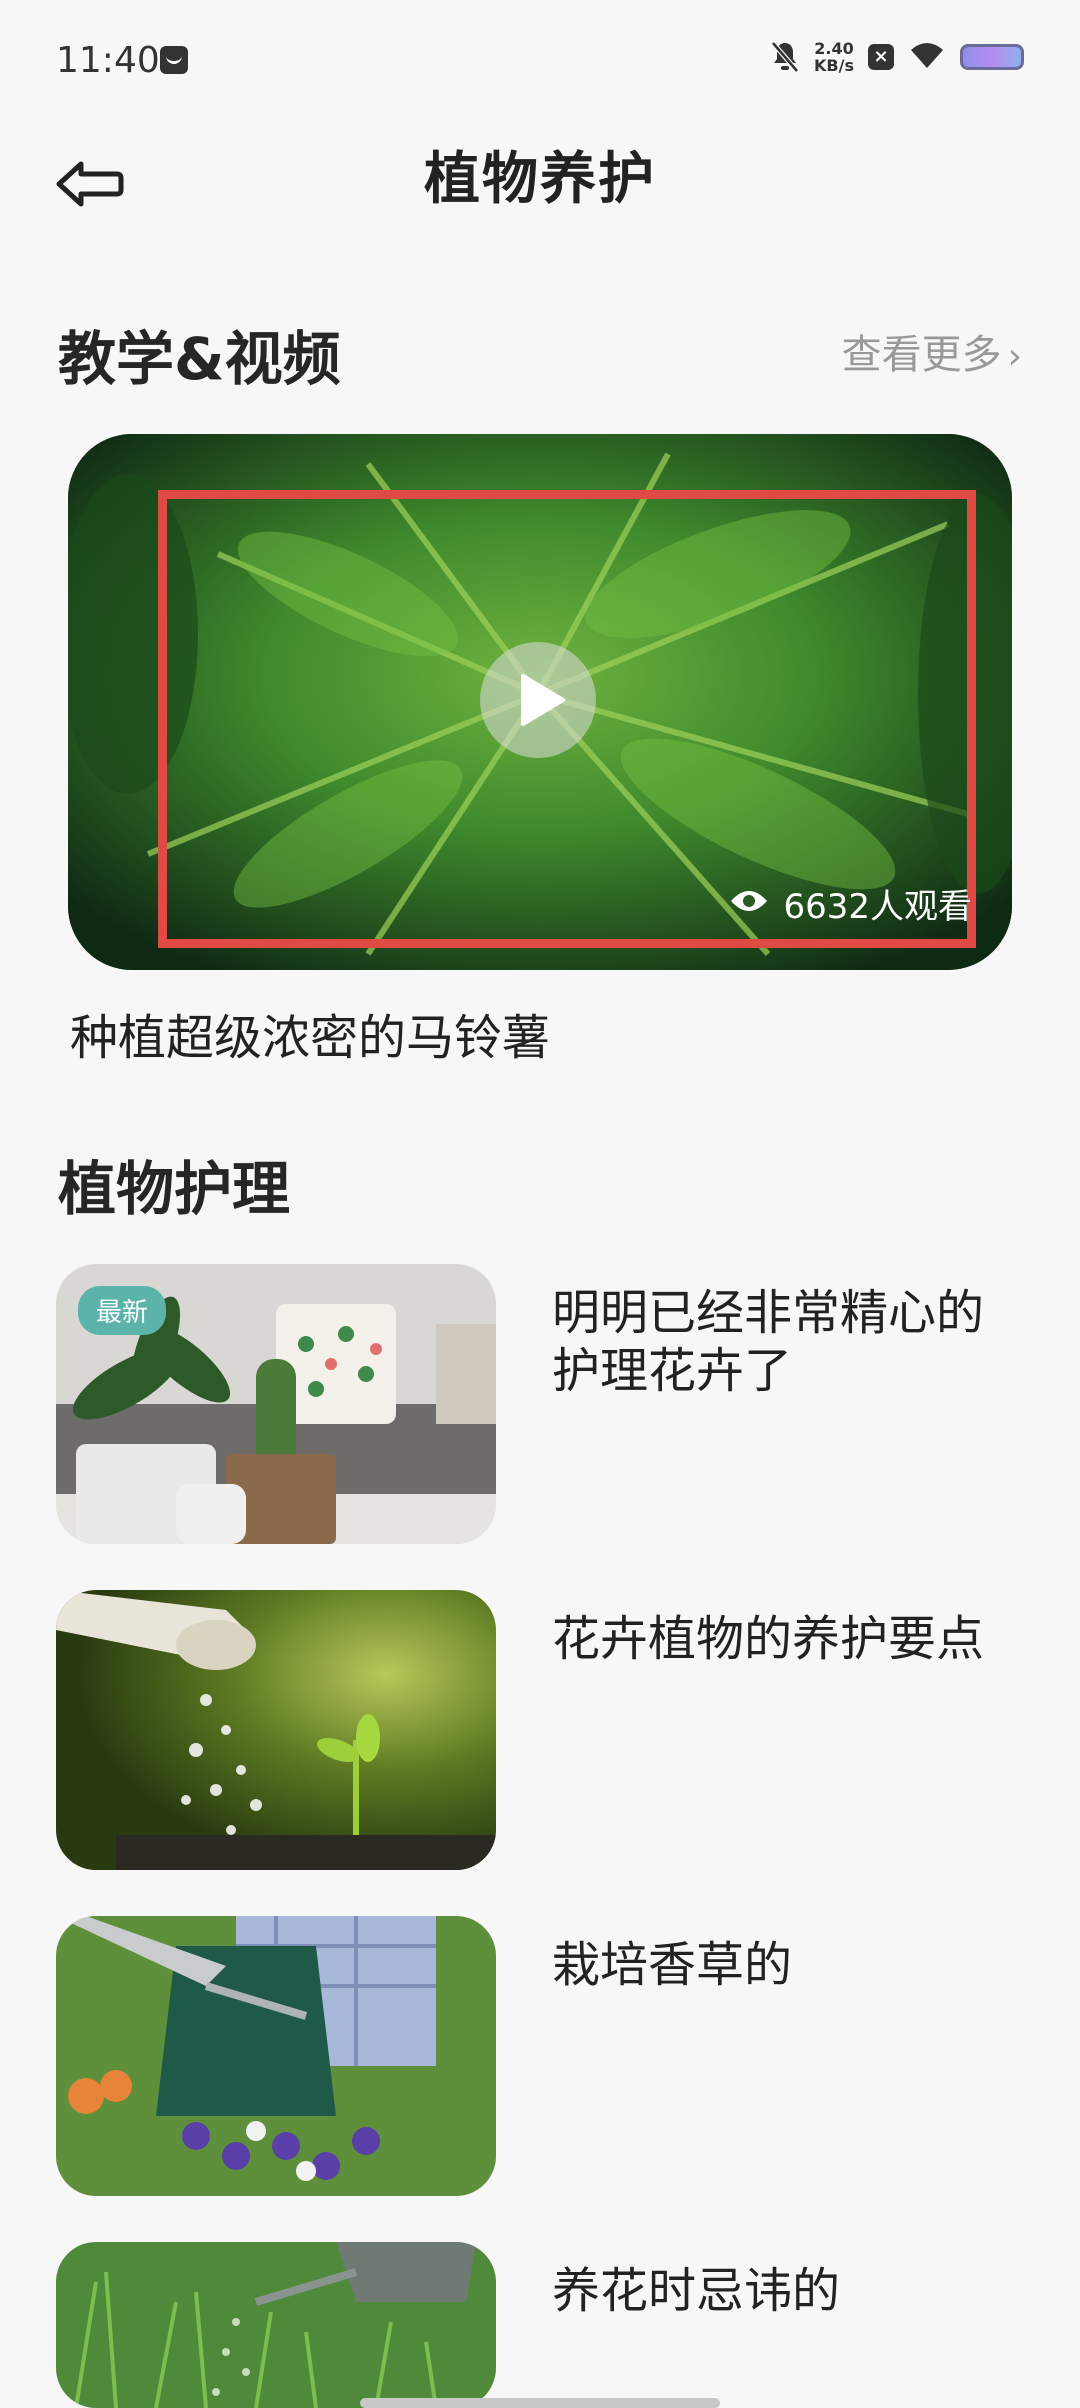 Image resolution: width=1080 pixels, height=2408 pixels. I want to click on new-badge: 最新, so click(122, 1310).